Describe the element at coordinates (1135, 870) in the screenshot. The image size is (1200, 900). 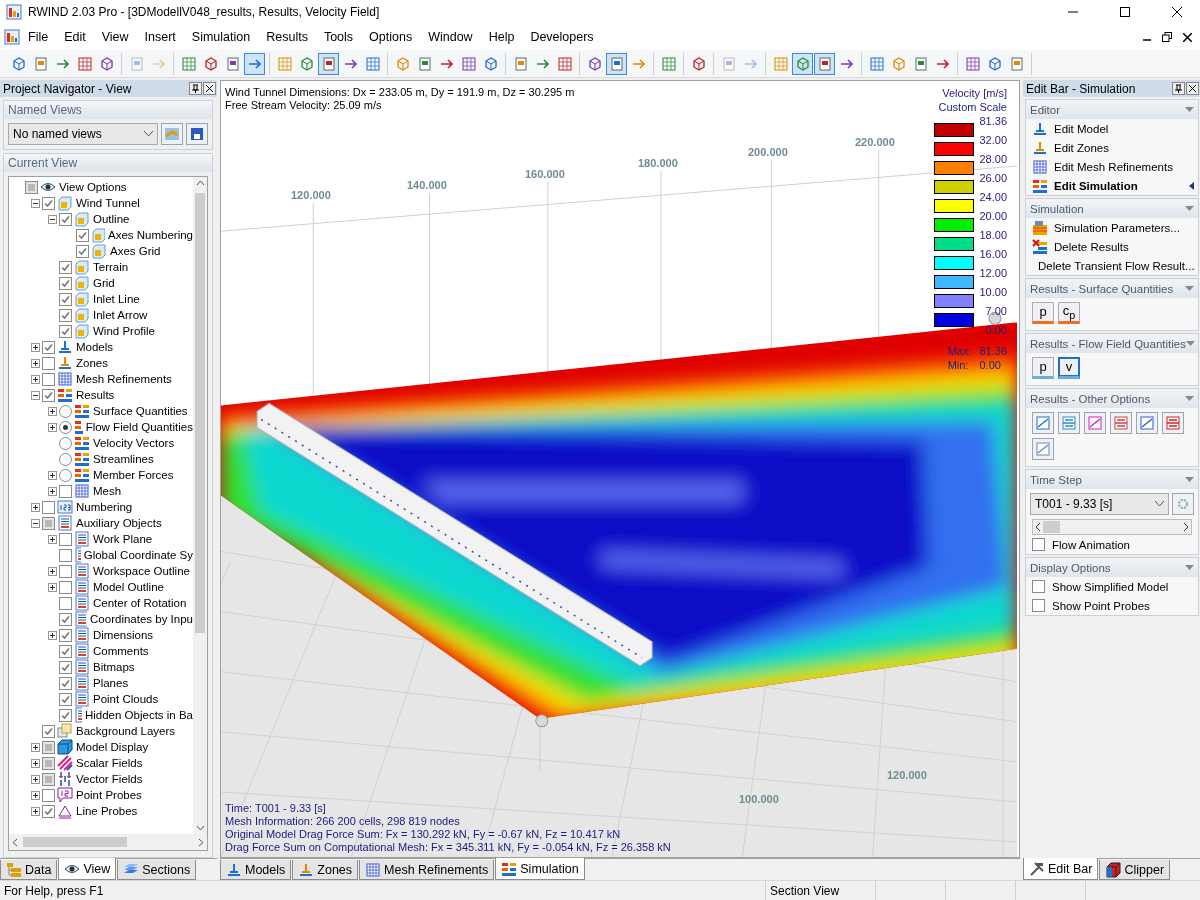
I see `edit-bar-tab: Clipper` at that location.